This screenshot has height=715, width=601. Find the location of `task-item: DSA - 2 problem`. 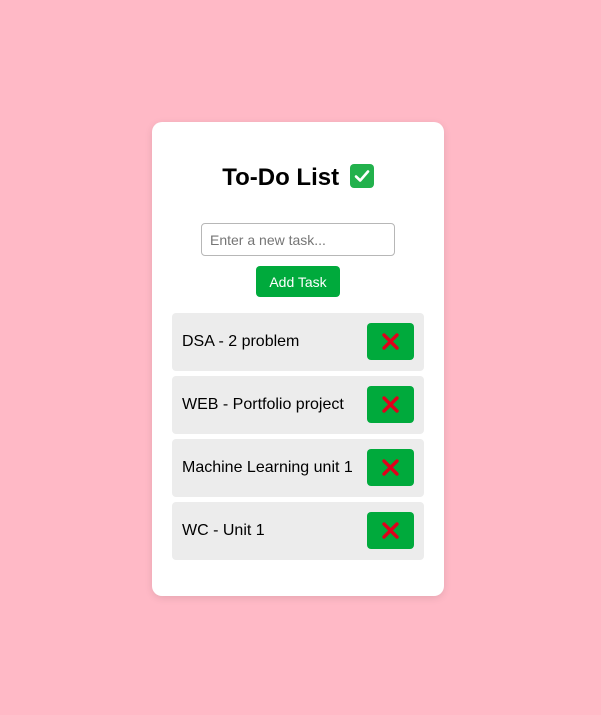

task-item: DSA - 2 problem is located at coordinates (298, 342).